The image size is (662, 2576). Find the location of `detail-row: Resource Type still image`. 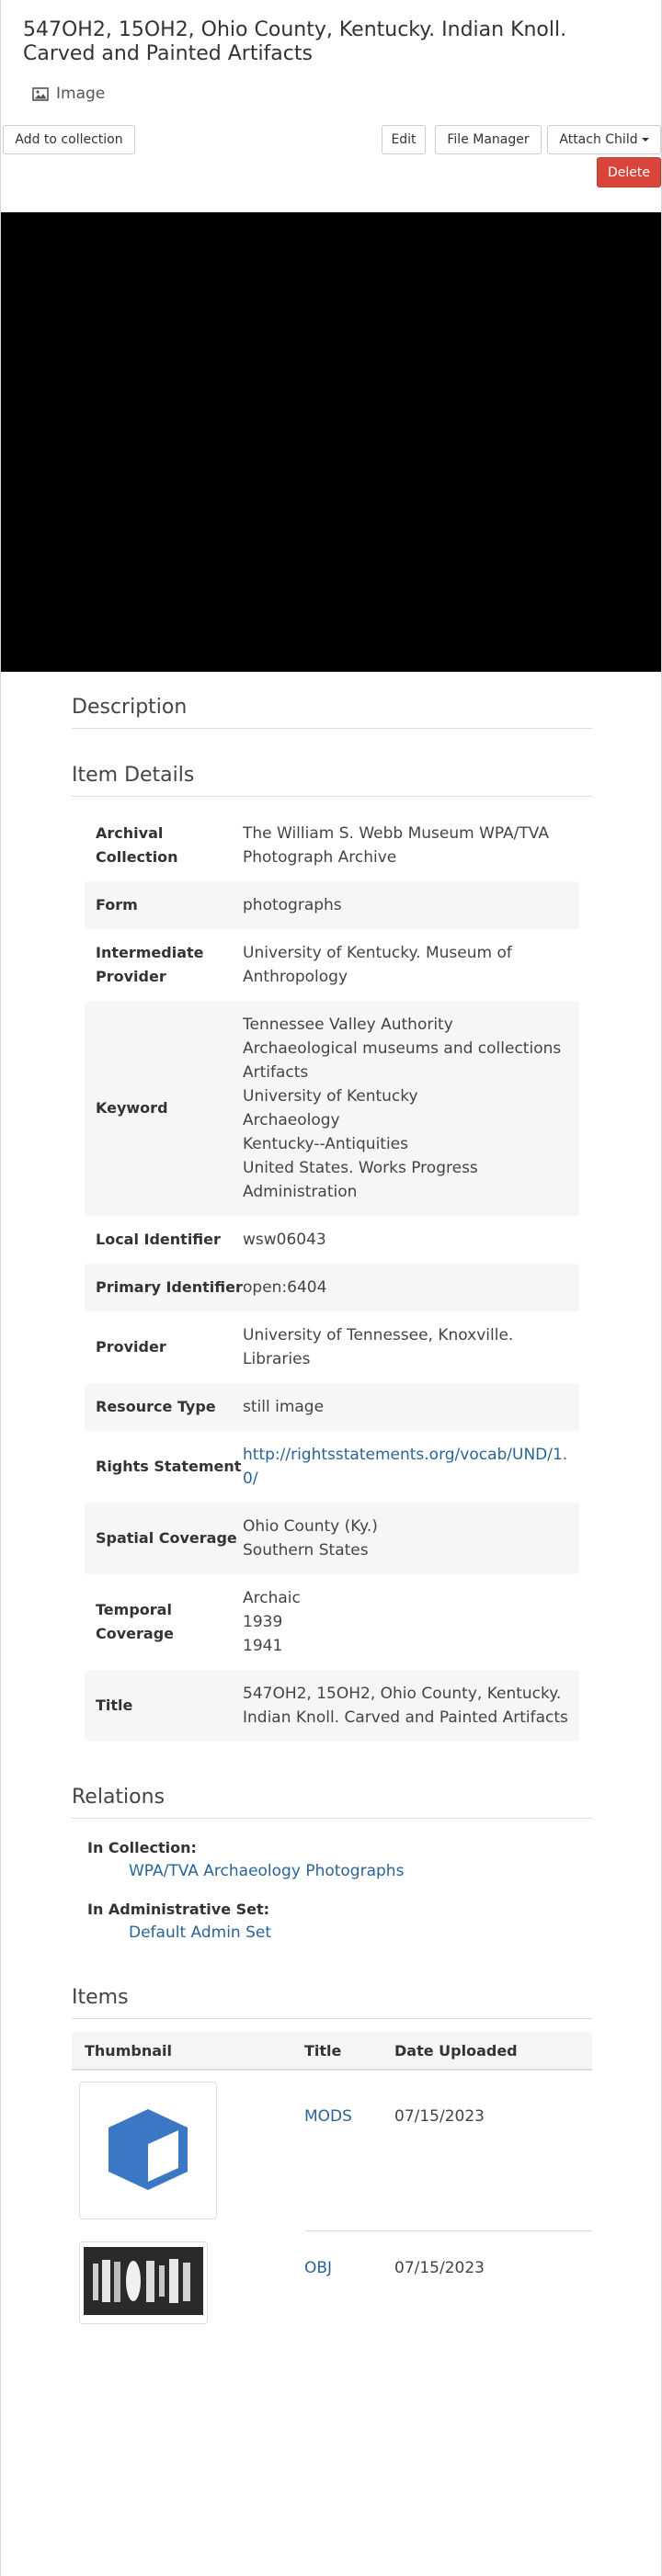

detail-row: Resource Type still image is located at coordinates (332, 1407).